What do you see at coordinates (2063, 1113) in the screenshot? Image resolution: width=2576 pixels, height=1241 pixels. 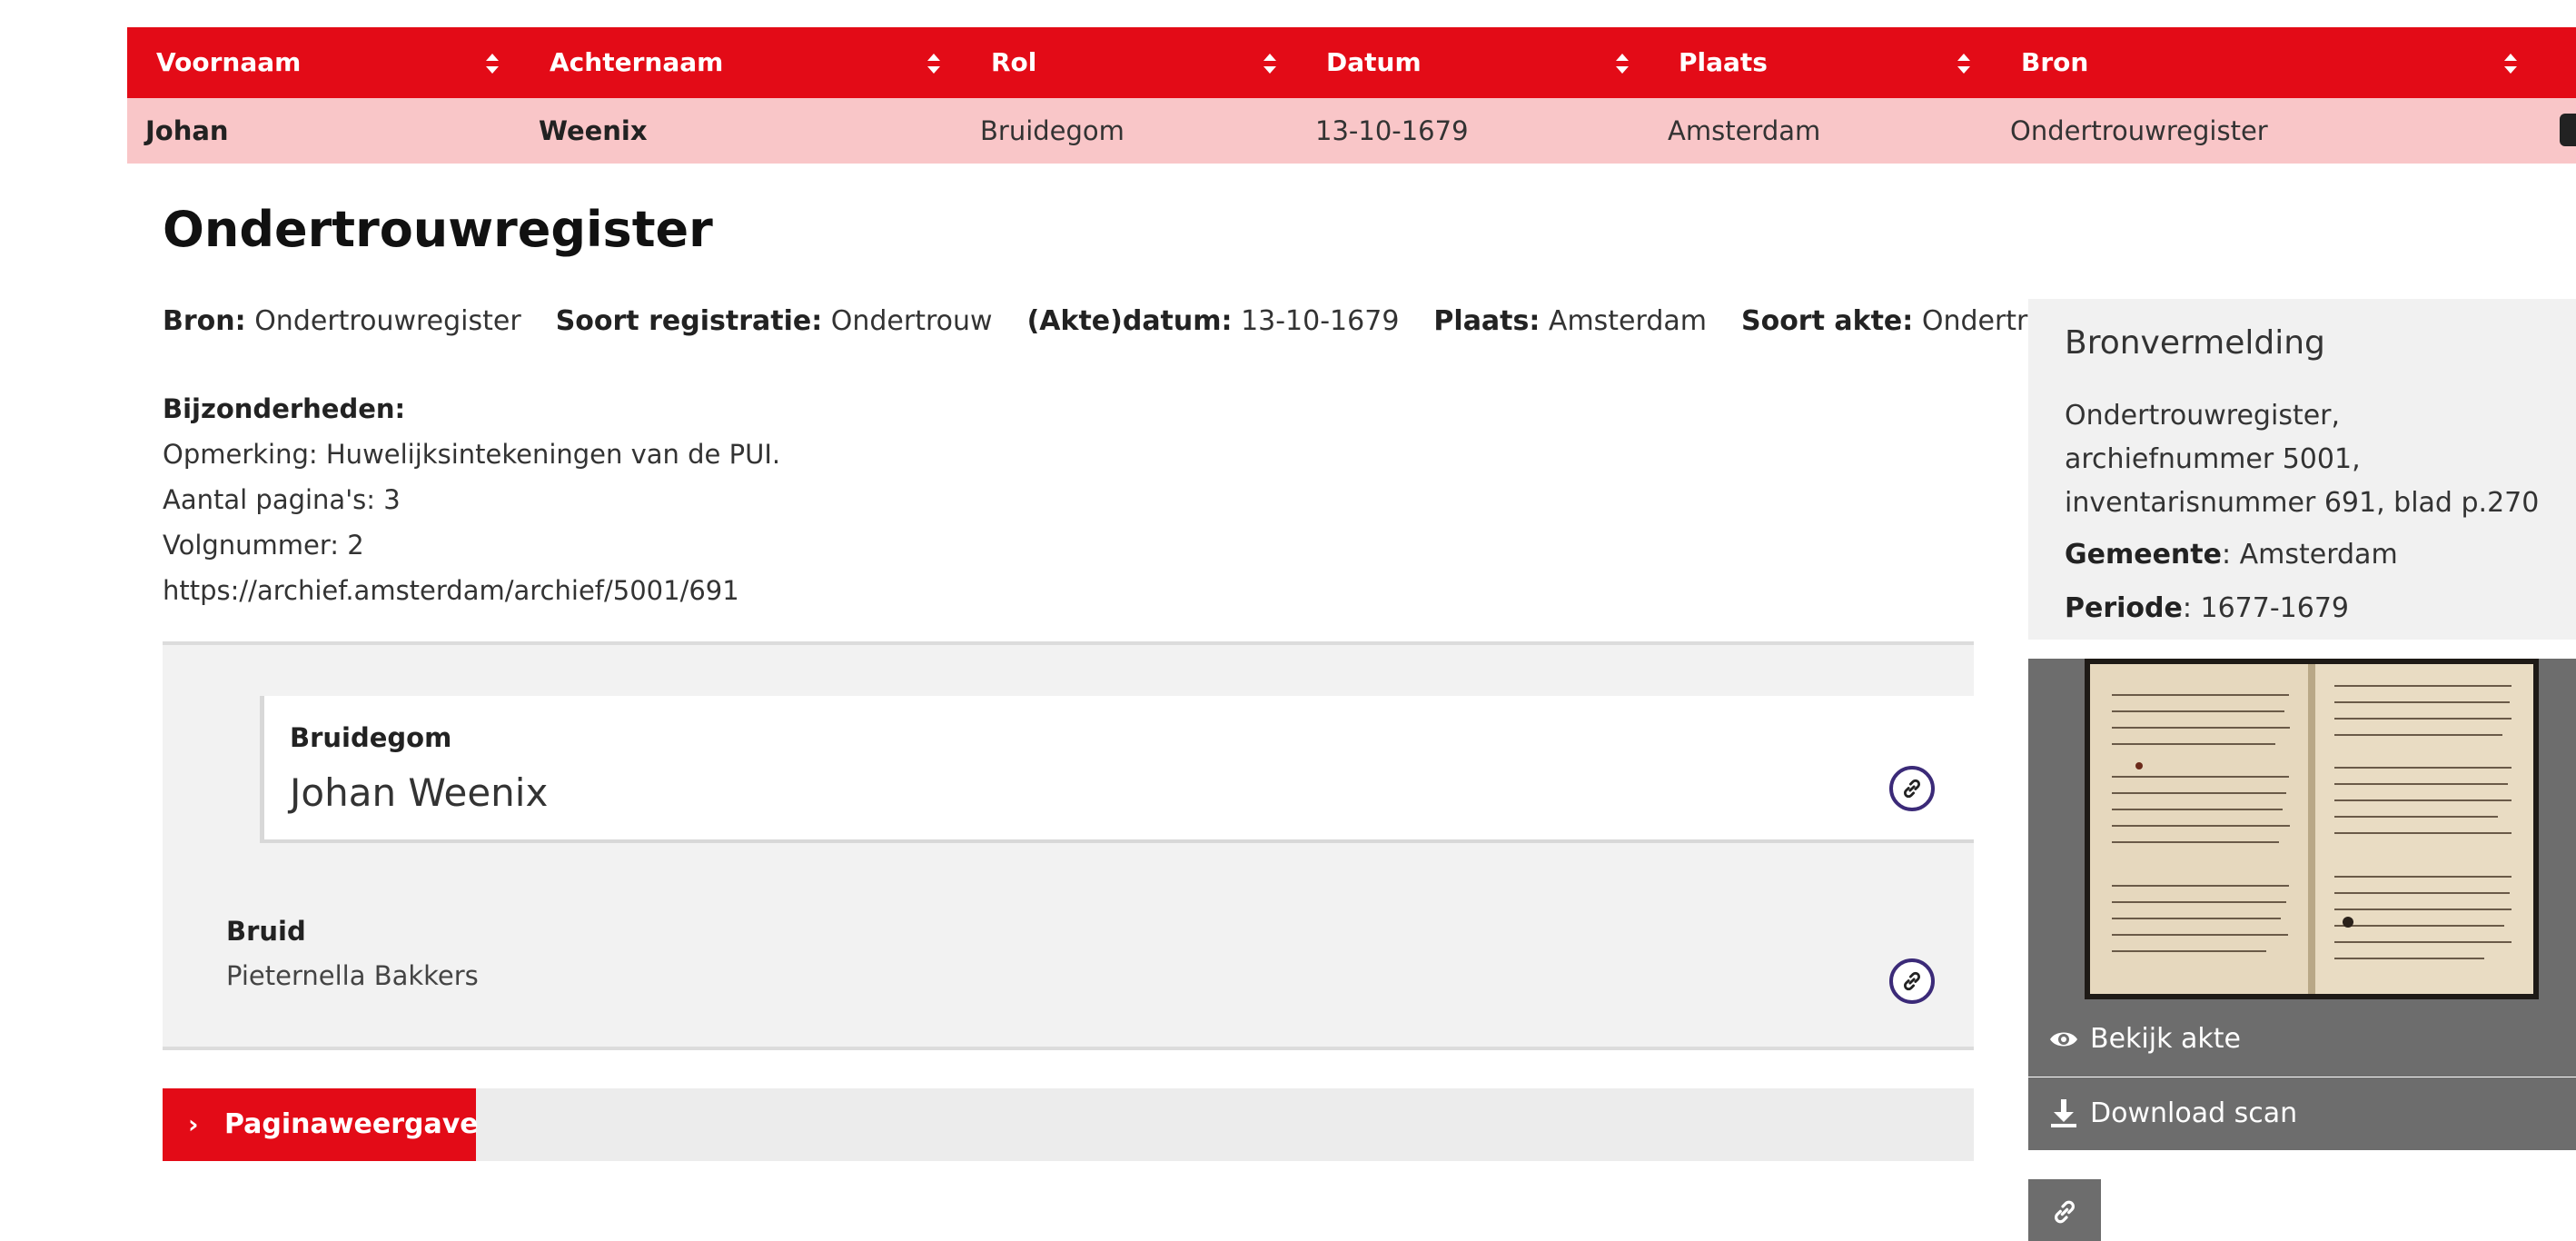 I see `download-icon` at bounding box center [2063, 1113].